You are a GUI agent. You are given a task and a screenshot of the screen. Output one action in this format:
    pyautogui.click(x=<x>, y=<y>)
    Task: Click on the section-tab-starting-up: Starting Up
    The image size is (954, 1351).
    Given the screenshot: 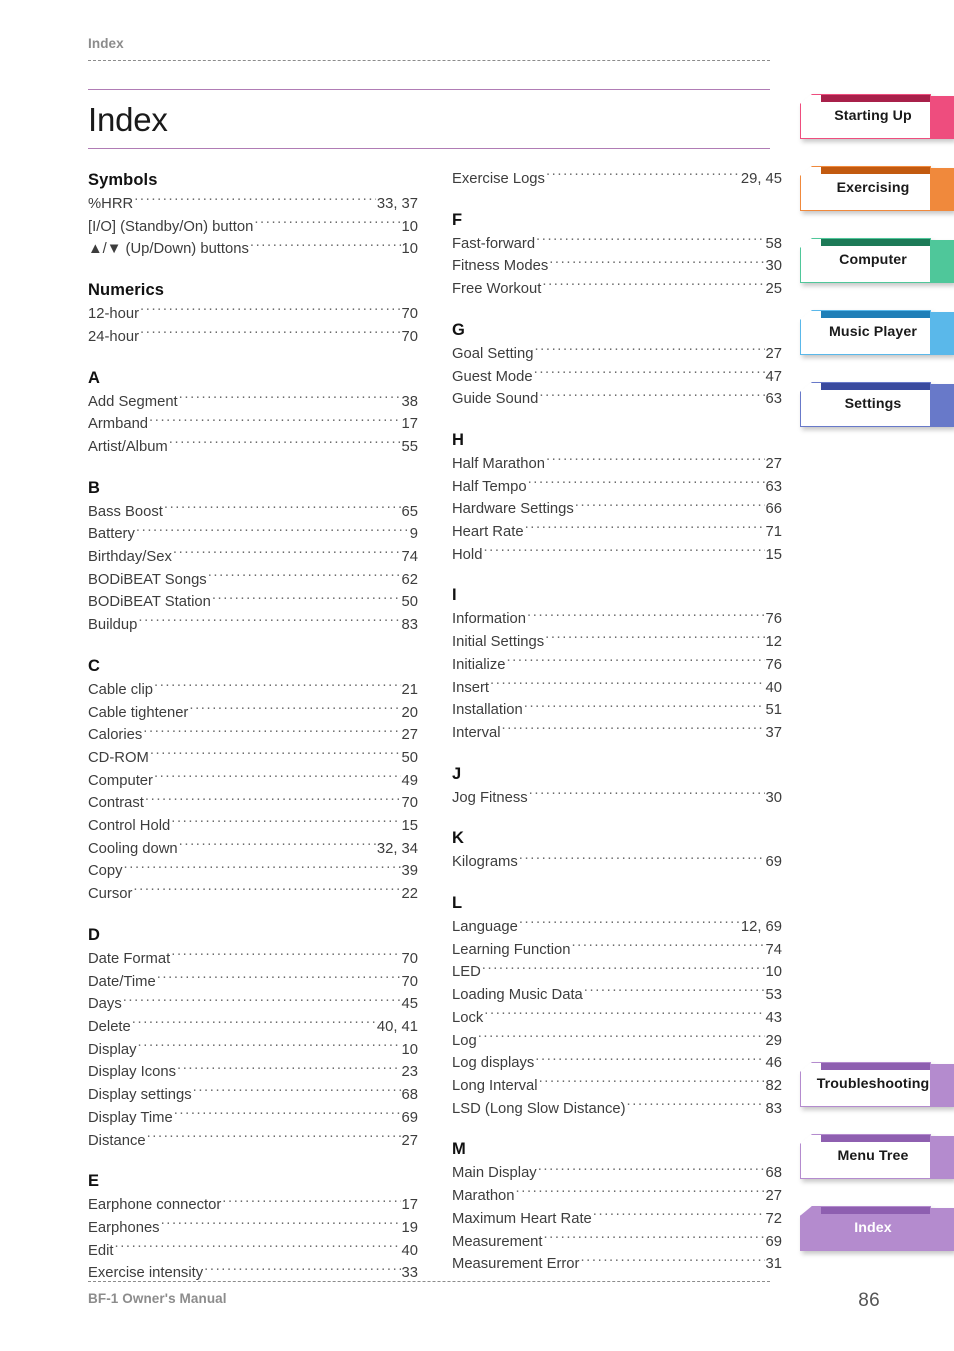 What is the action you would take?
    pyautogui.click(x=877, y=117)
    